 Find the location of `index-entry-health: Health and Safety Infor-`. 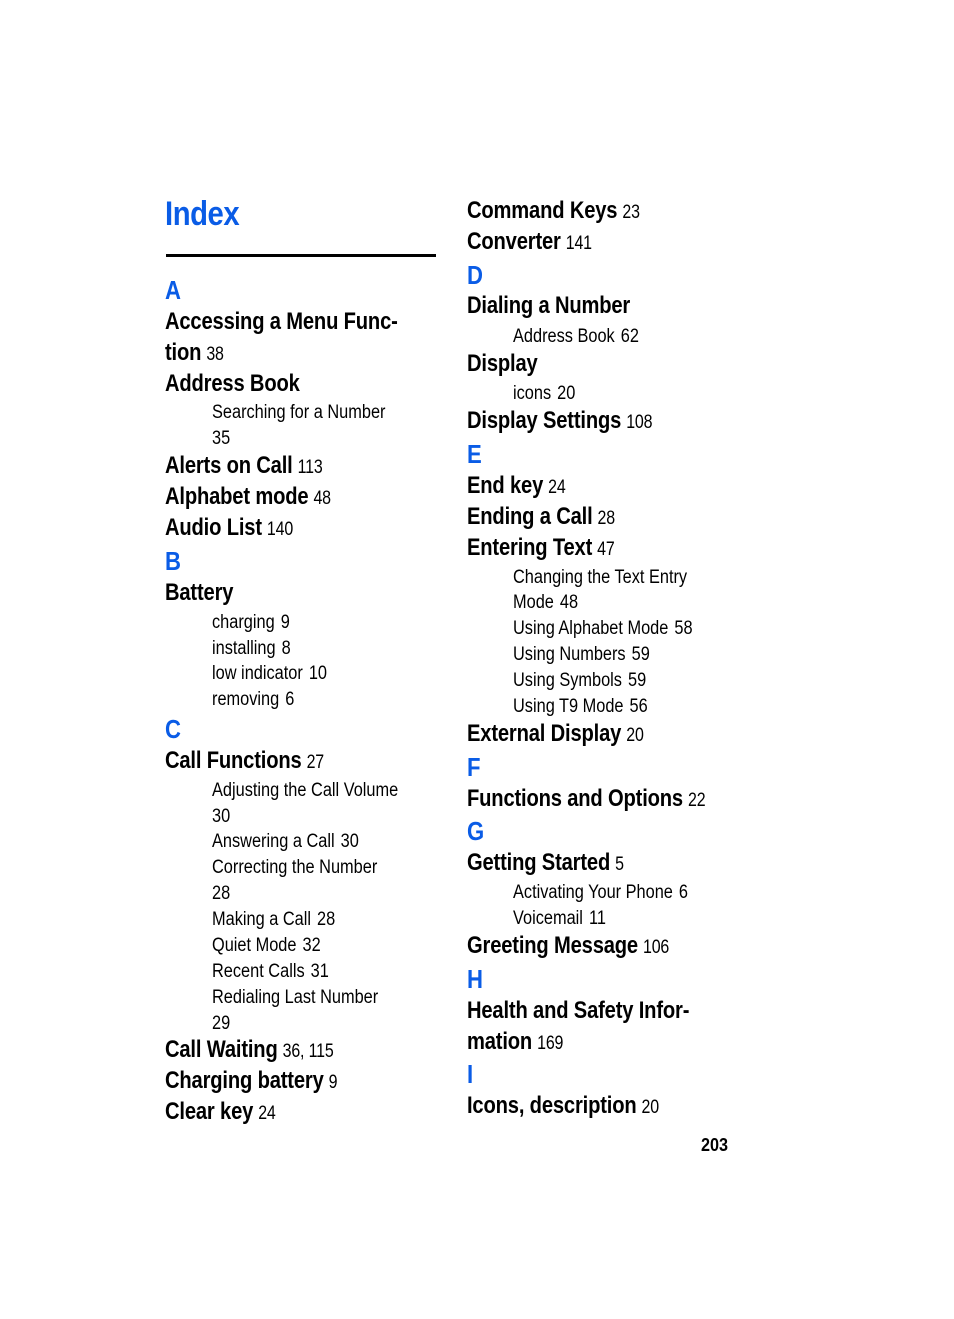

index-entry-health: Health and Safety Infor- is located at coordinates (578, 1011).